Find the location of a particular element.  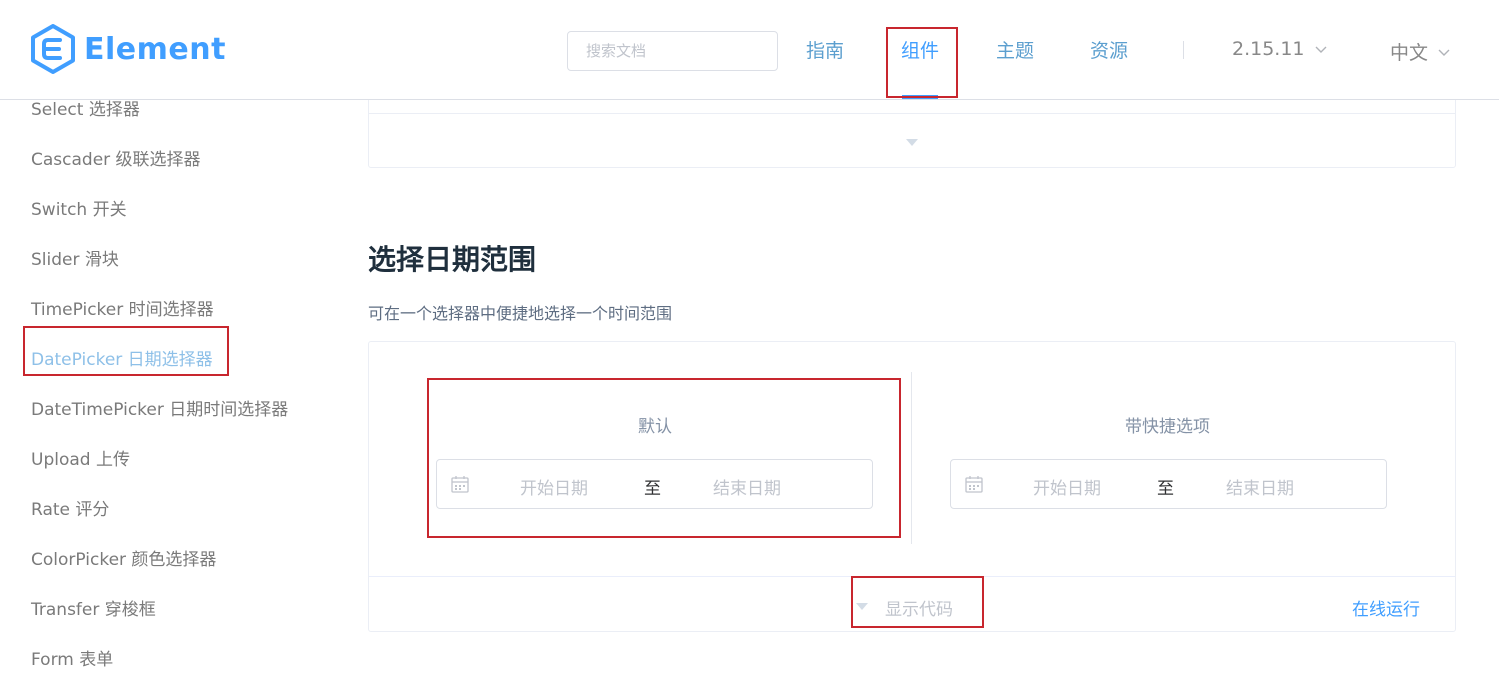

sidebar-item-form: Form 表单 is located at coordinates (72, 657).